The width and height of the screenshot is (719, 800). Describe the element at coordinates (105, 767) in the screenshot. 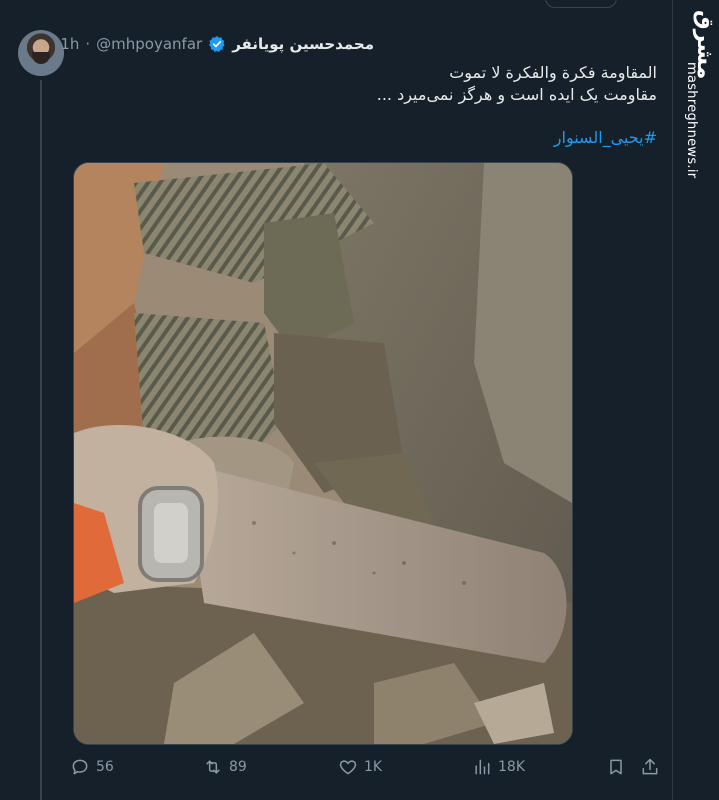

I see `reply-count: 56` at that location.